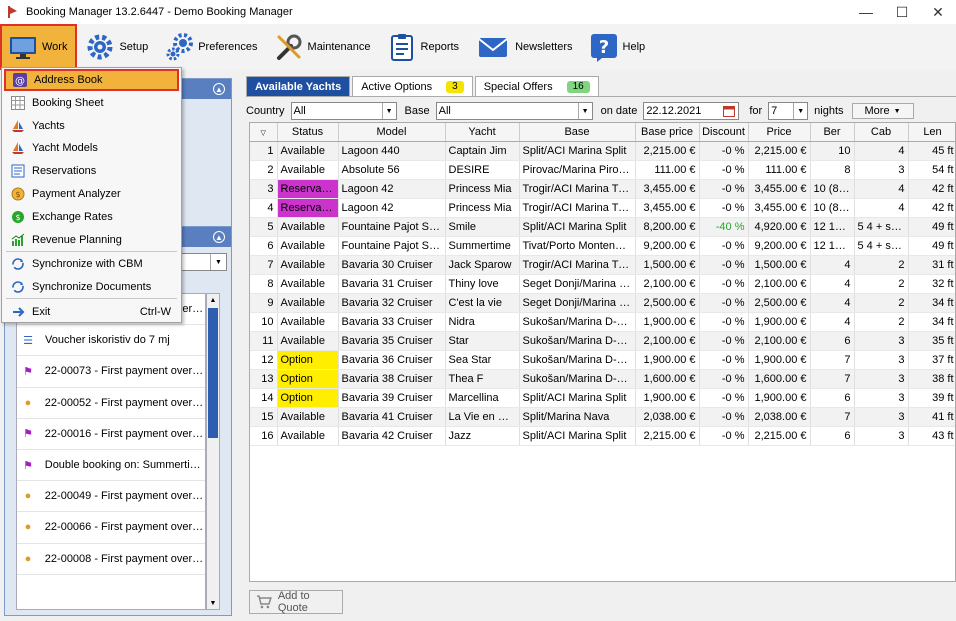 The width and height of the screenshot is (956, 621). Describe the element at coordinates (392, 341) in the screenshot. I see `table-cell: Bavaria 35 Cruiser` at that location.